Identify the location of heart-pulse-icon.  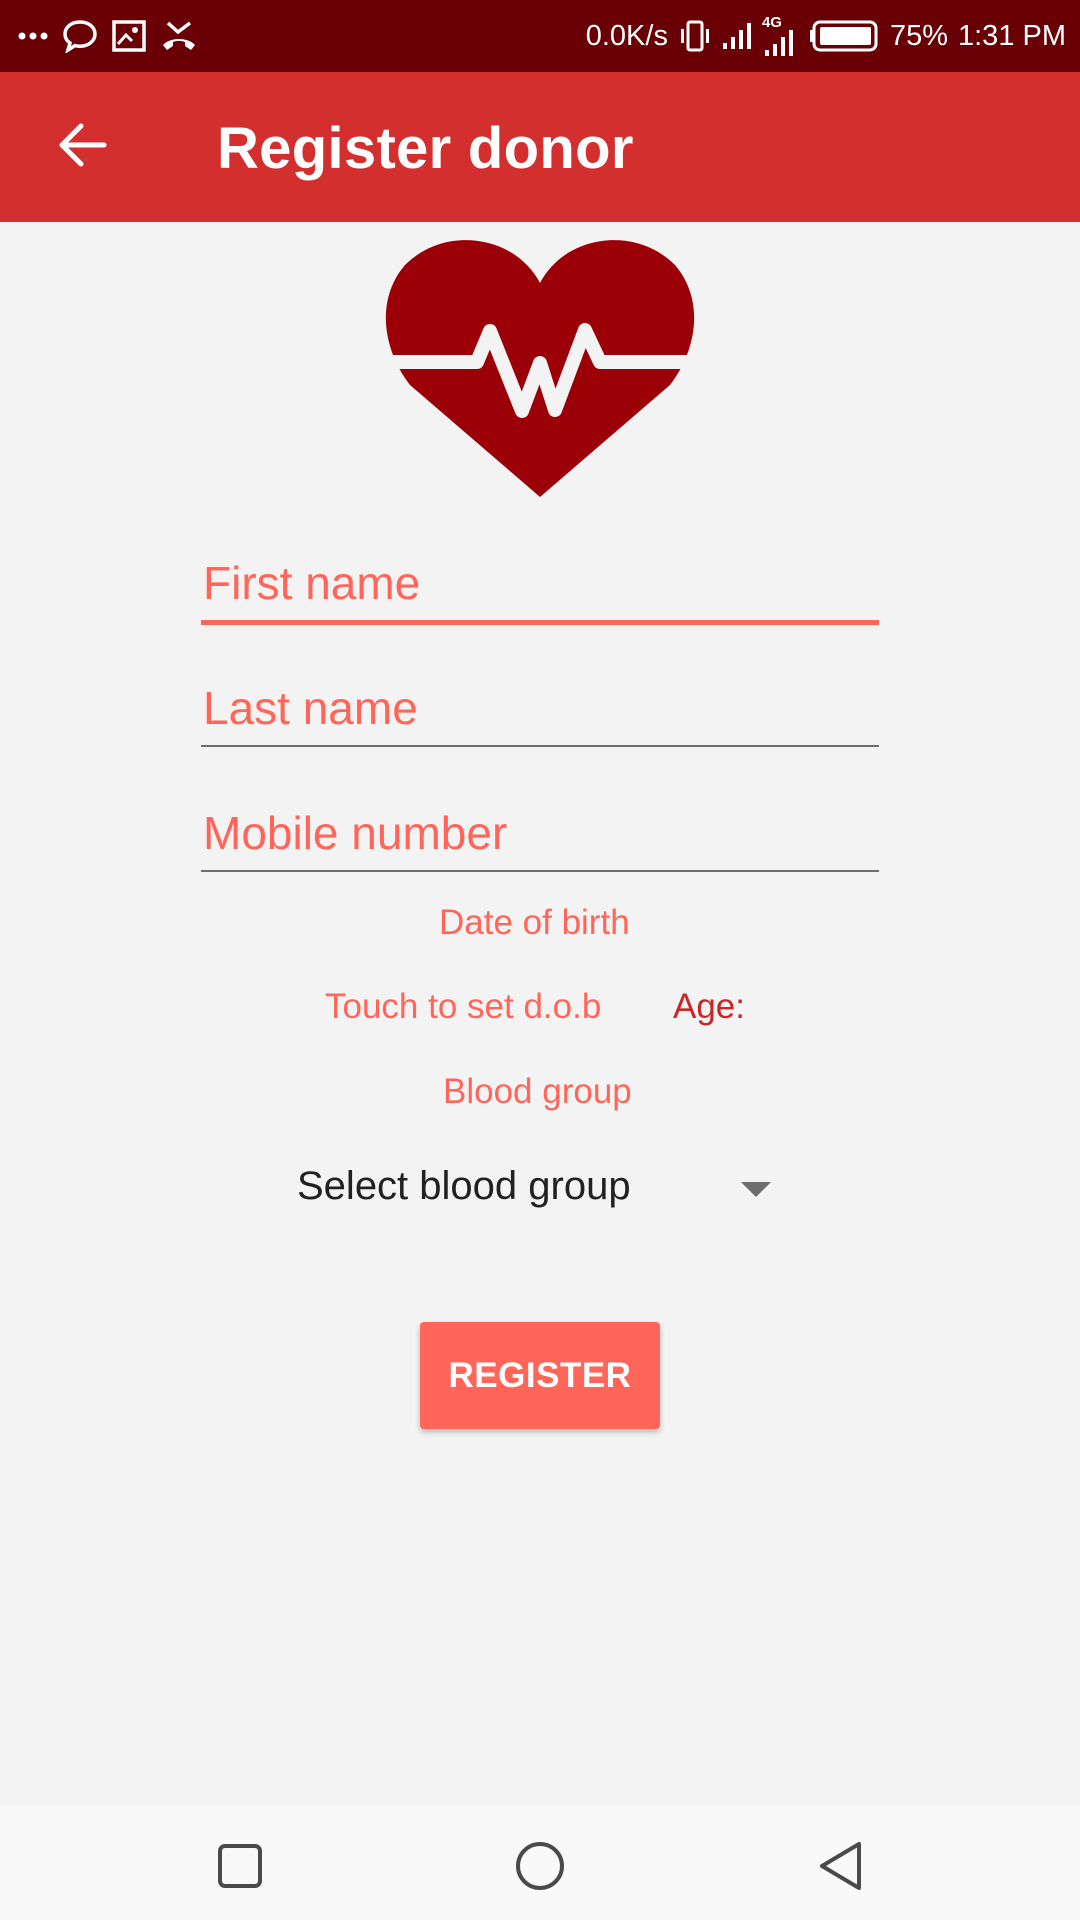
(540, 372).